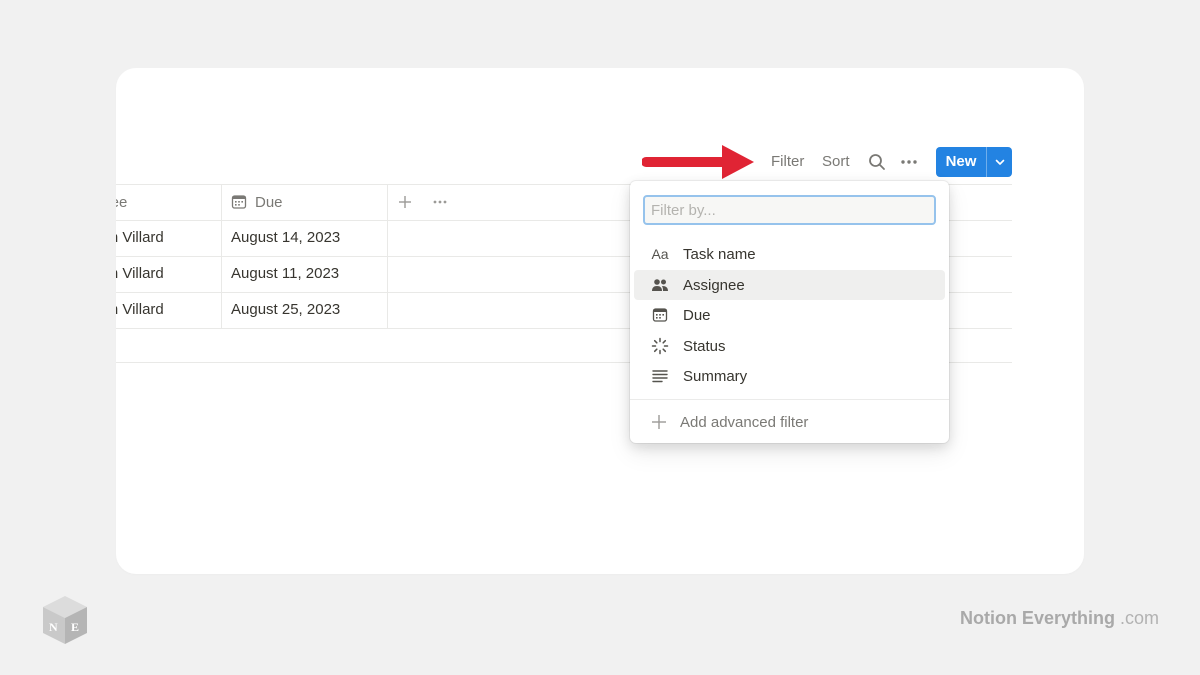 The height and width of the screenshot is (675, 1200). What do you see at coordinates (744, 422) in the screenshot?
I see `add-advanced-filter-label: Add advanced filter` at bounding box center [744, 422].